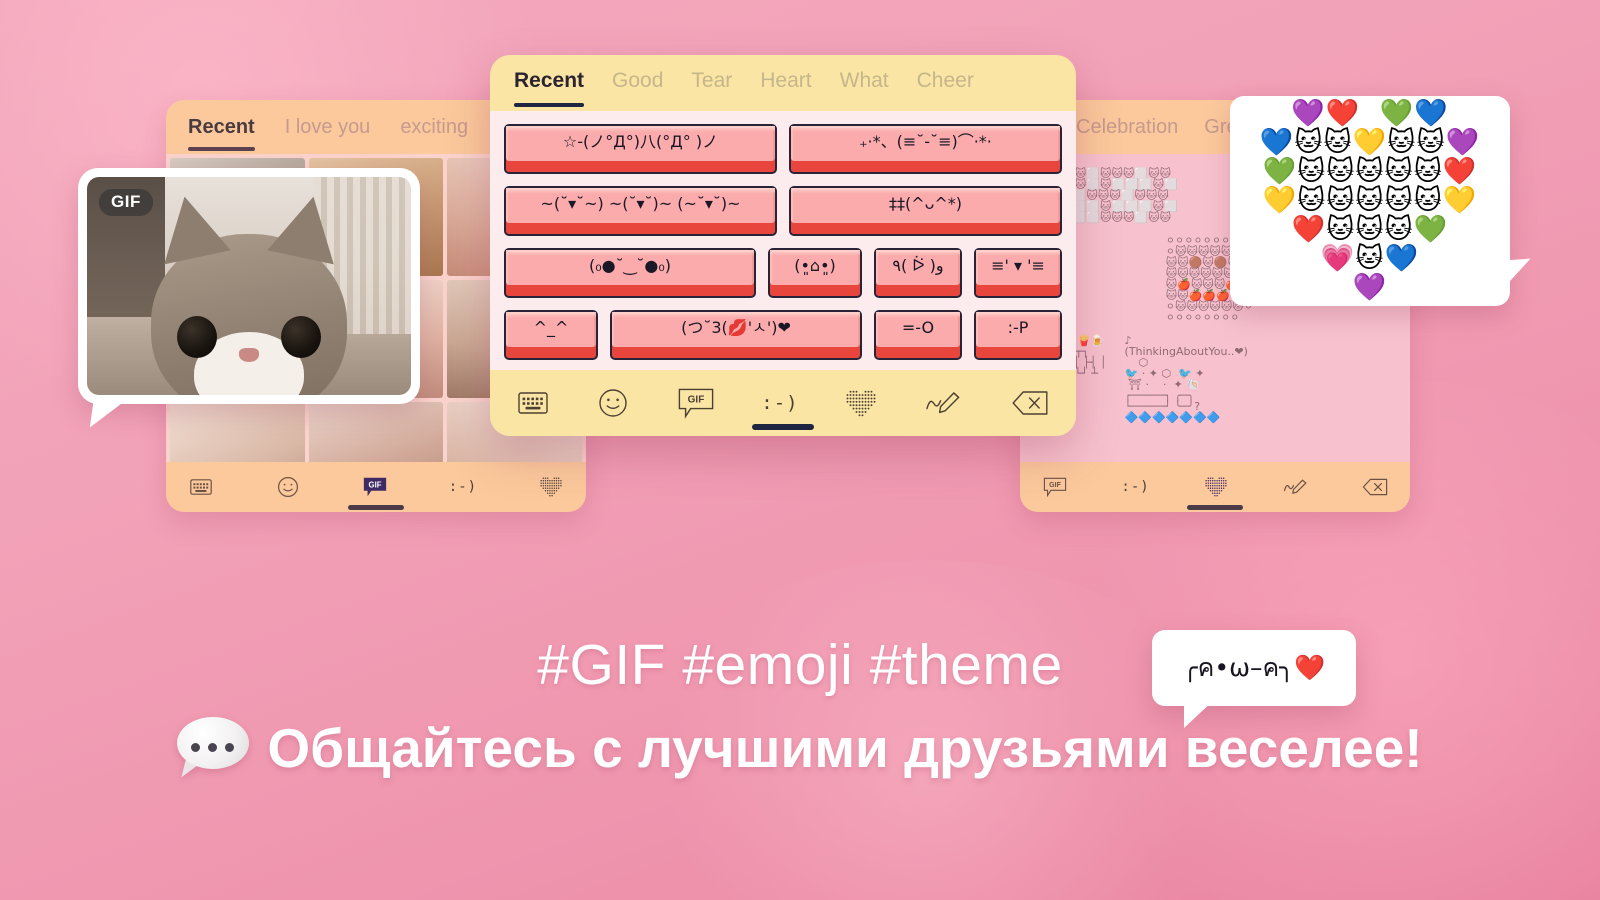 The image size is (1600, 900). What do you see at coordinates (1370, 171) in the screenshot?
I see `emoji-heart-row: 💚🐱🐱🐱🐱🐱❤️` at bounding box center [1370, 171].